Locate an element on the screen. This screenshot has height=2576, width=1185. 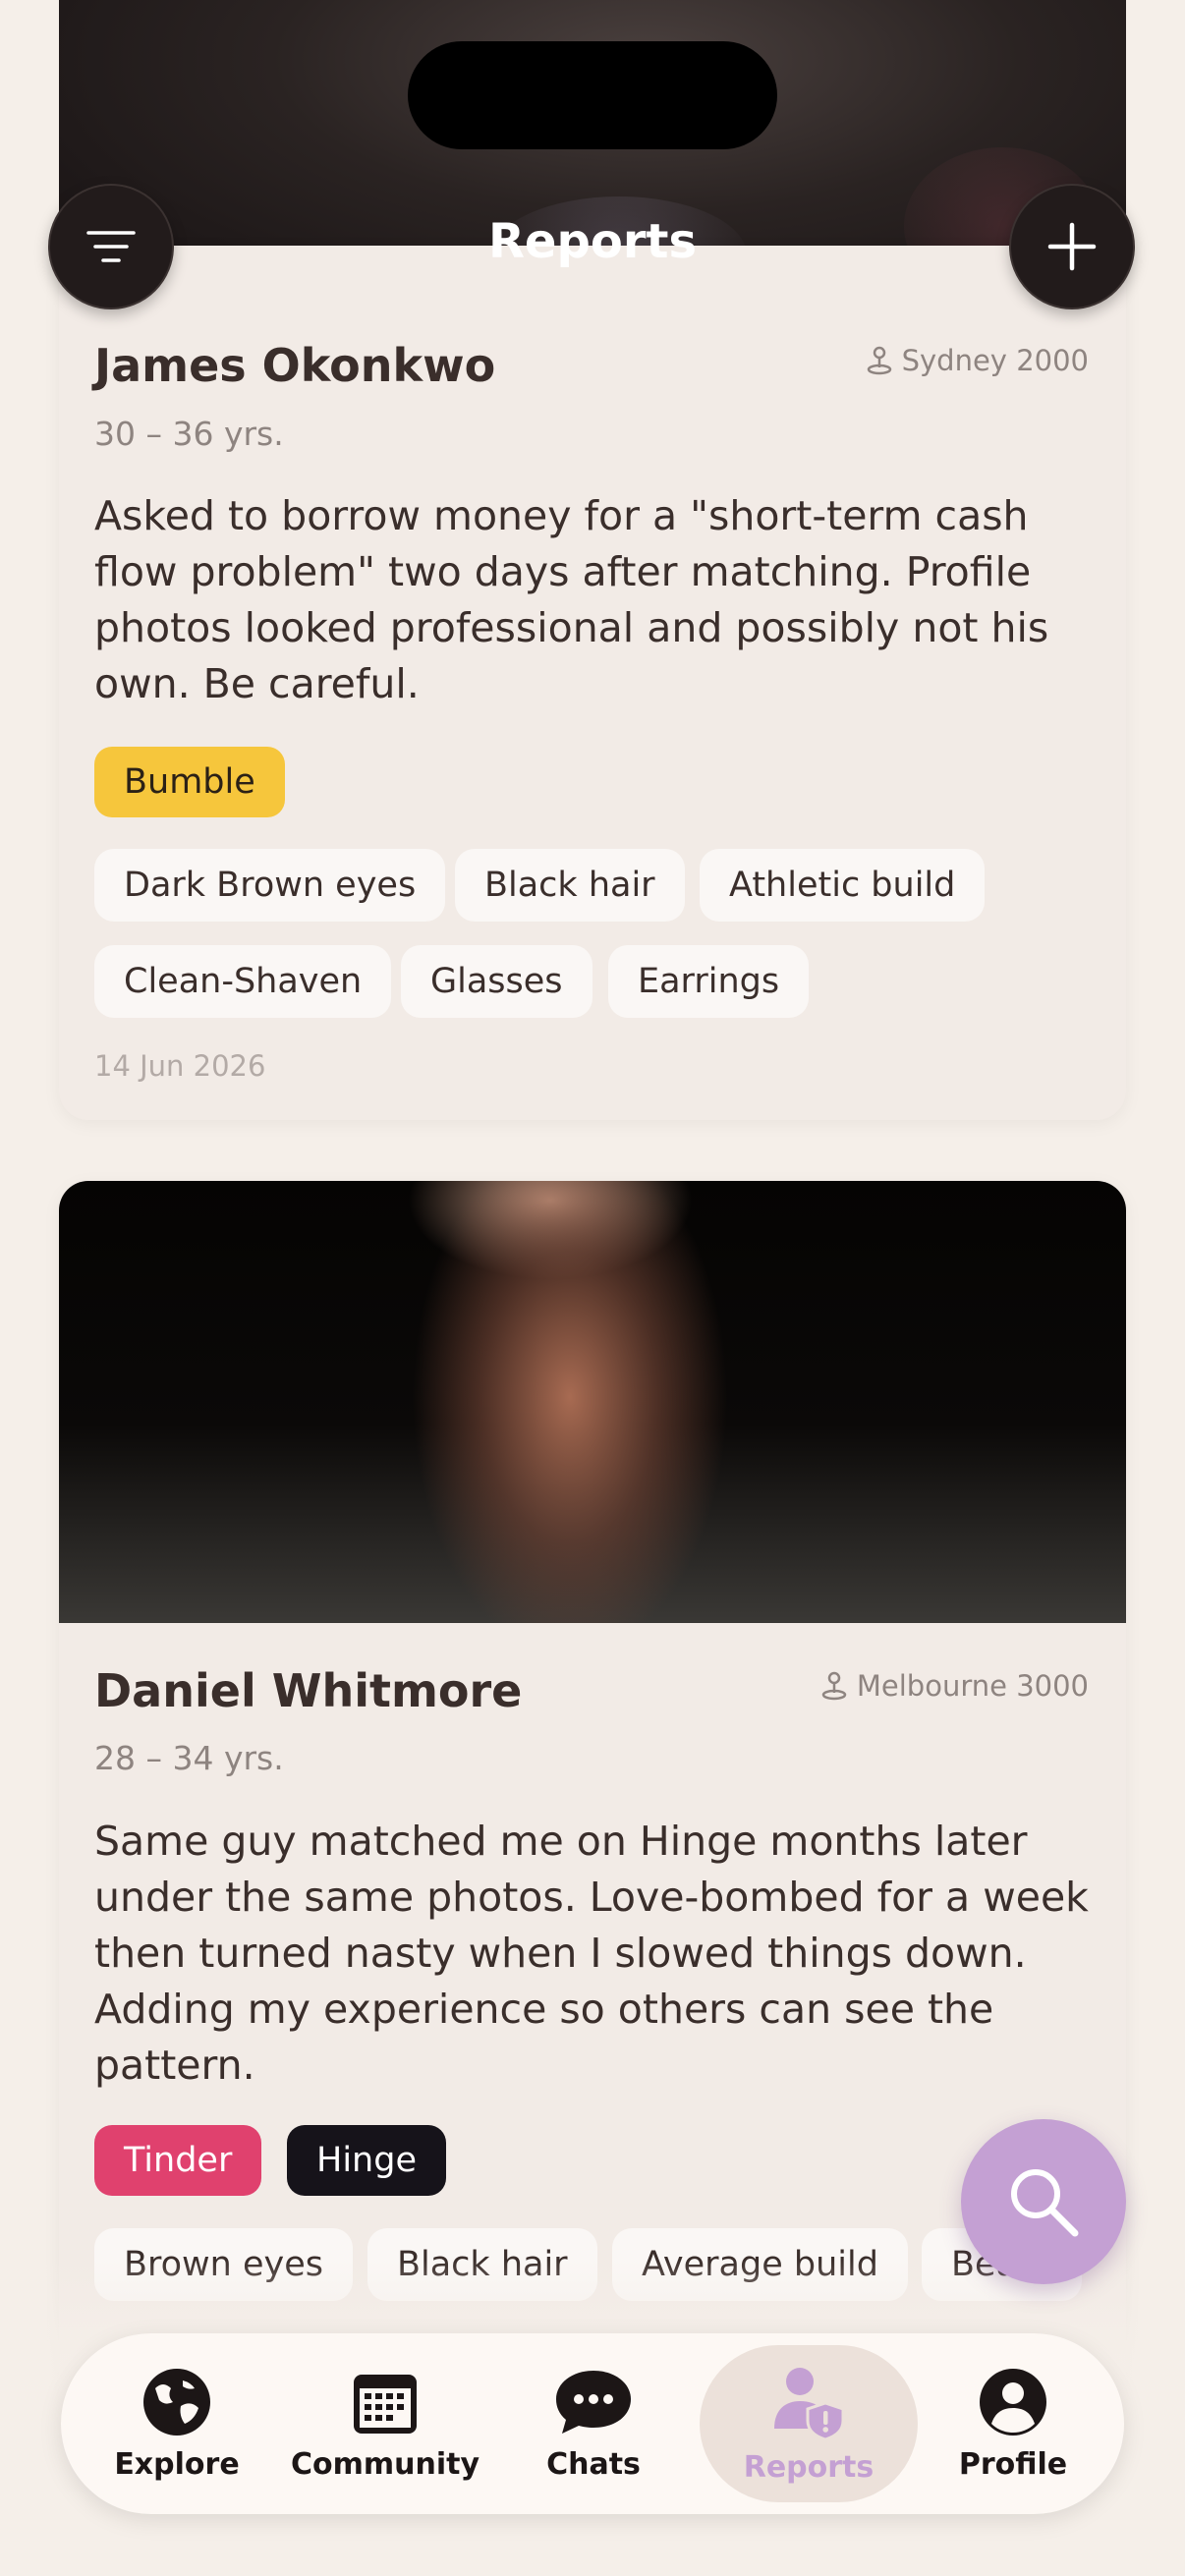
app-badge-bumble: Bumble is located at coordinates (190, 782).